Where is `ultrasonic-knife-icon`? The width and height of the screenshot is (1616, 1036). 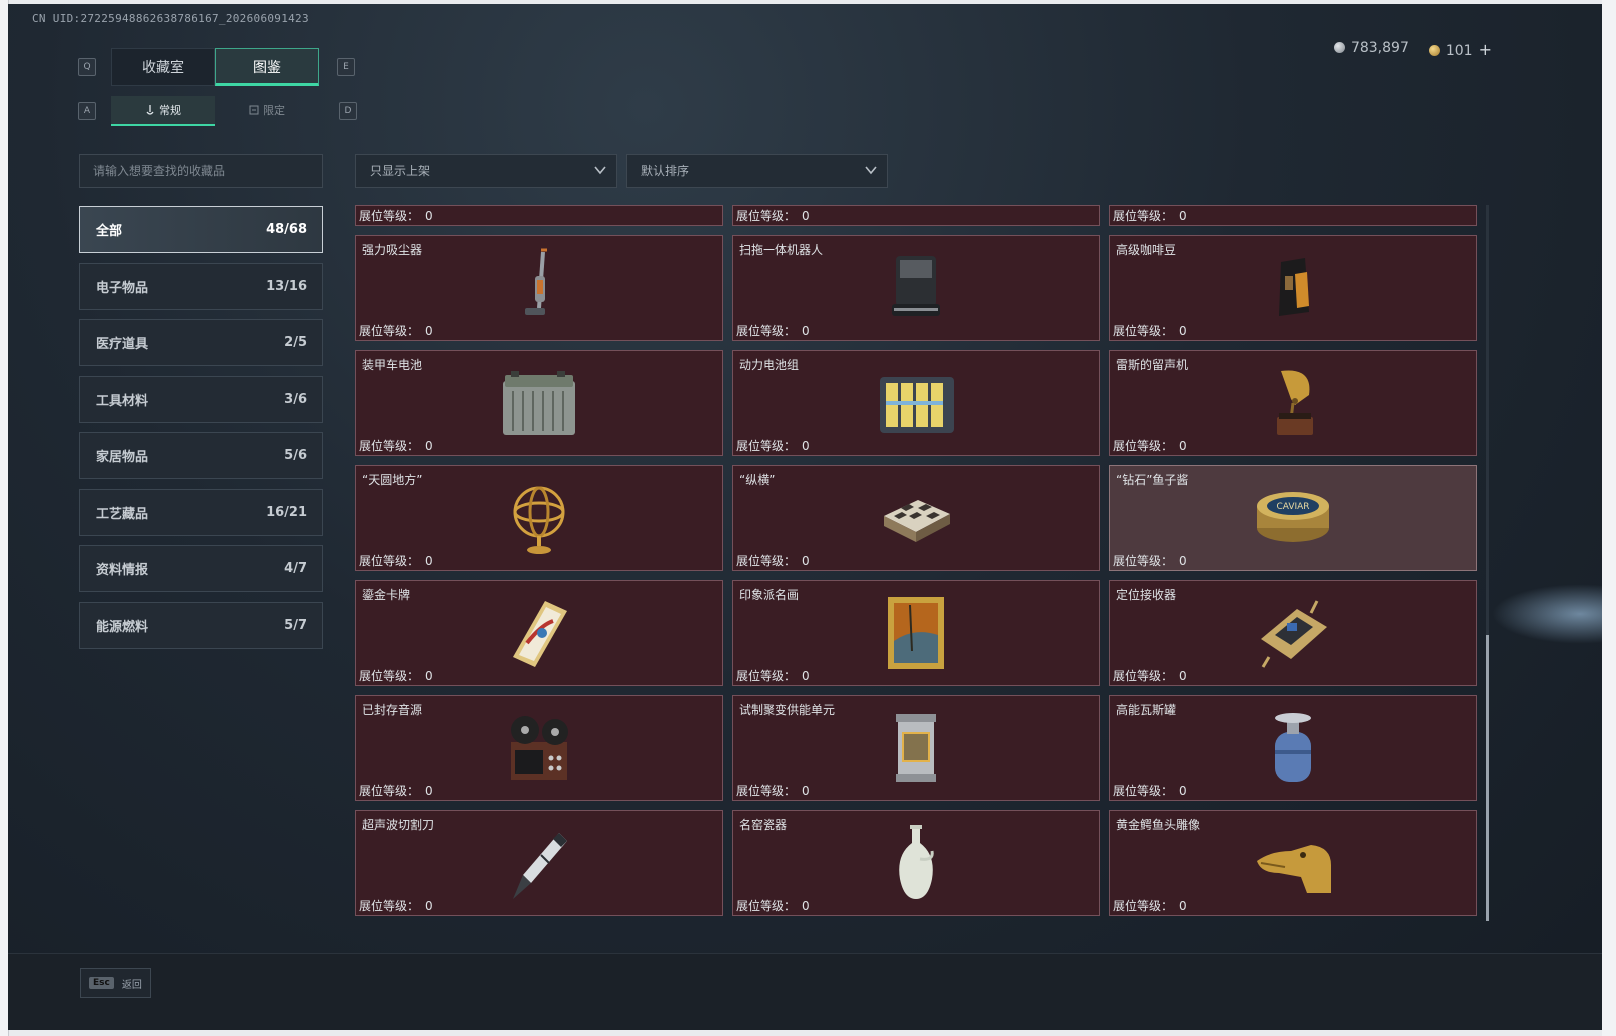
ultrasonic-knife-icon is located at coordinates (540, 866).